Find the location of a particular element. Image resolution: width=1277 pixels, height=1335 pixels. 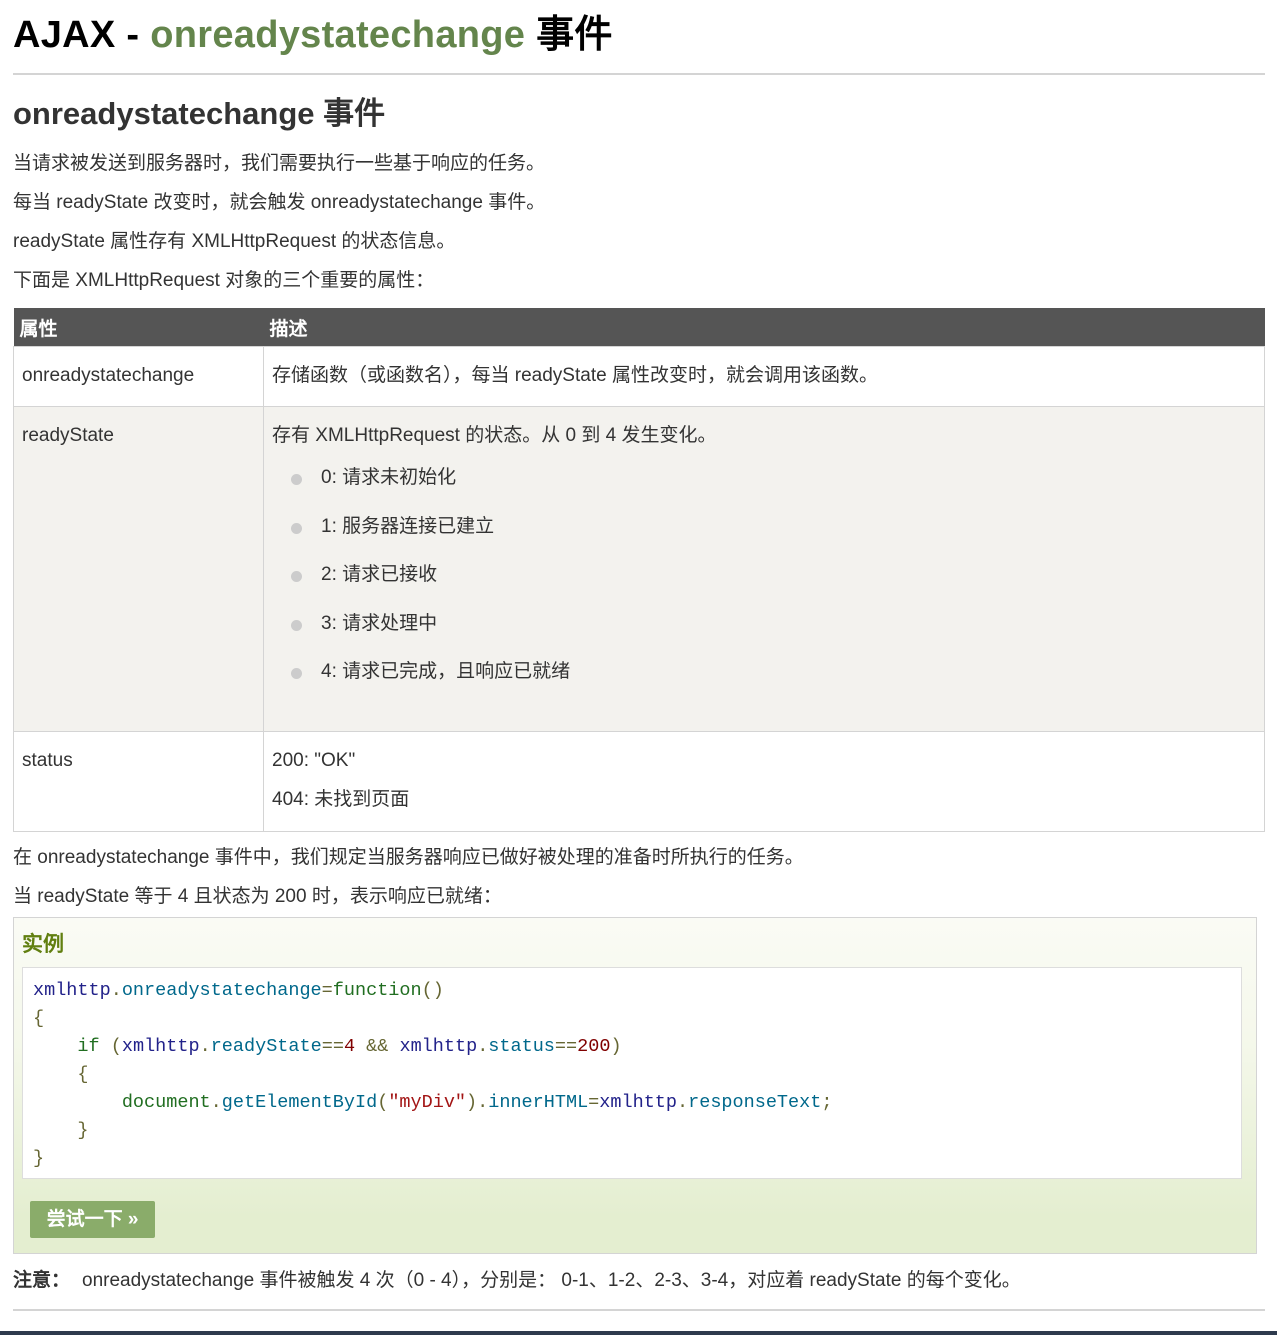

body-paragraph: 当 readyState 等于 4 且状态为 200 时，表示响应已就绪： is located at coordinates (257, 896).